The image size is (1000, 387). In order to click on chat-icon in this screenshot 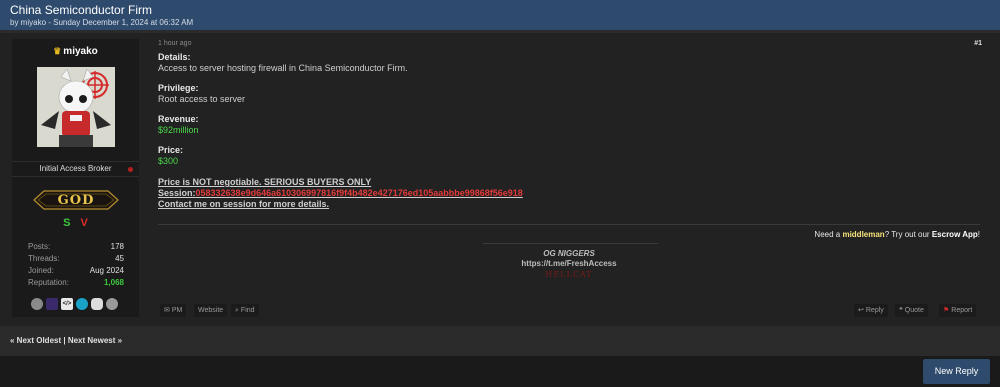, I will do `click(112, 304)`.